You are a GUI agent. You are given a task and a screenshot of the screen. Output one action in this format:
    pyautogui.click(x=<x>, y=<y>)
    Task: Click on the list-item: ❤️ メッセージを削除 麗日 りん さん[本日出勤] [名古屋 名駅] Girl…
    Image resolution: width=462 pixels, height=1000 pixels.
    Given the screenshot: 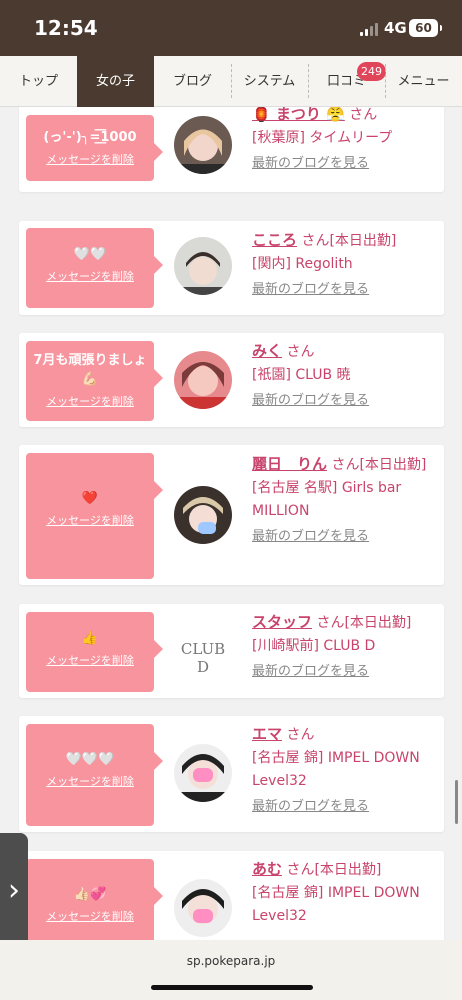 What is the action you would take?
    pyautogui.click(x=231, y=515)
    